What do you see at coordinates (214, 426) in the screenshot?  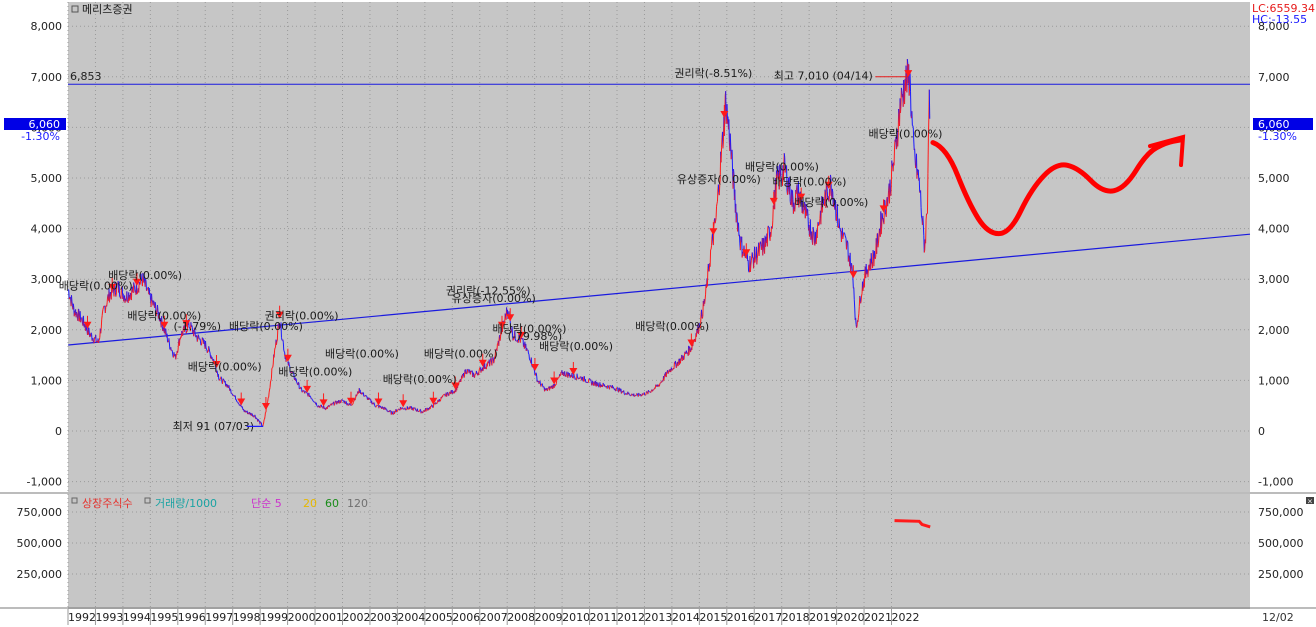 I see `min-price-label: 최저 91 (07/03)` at bounding box center [214, 426].